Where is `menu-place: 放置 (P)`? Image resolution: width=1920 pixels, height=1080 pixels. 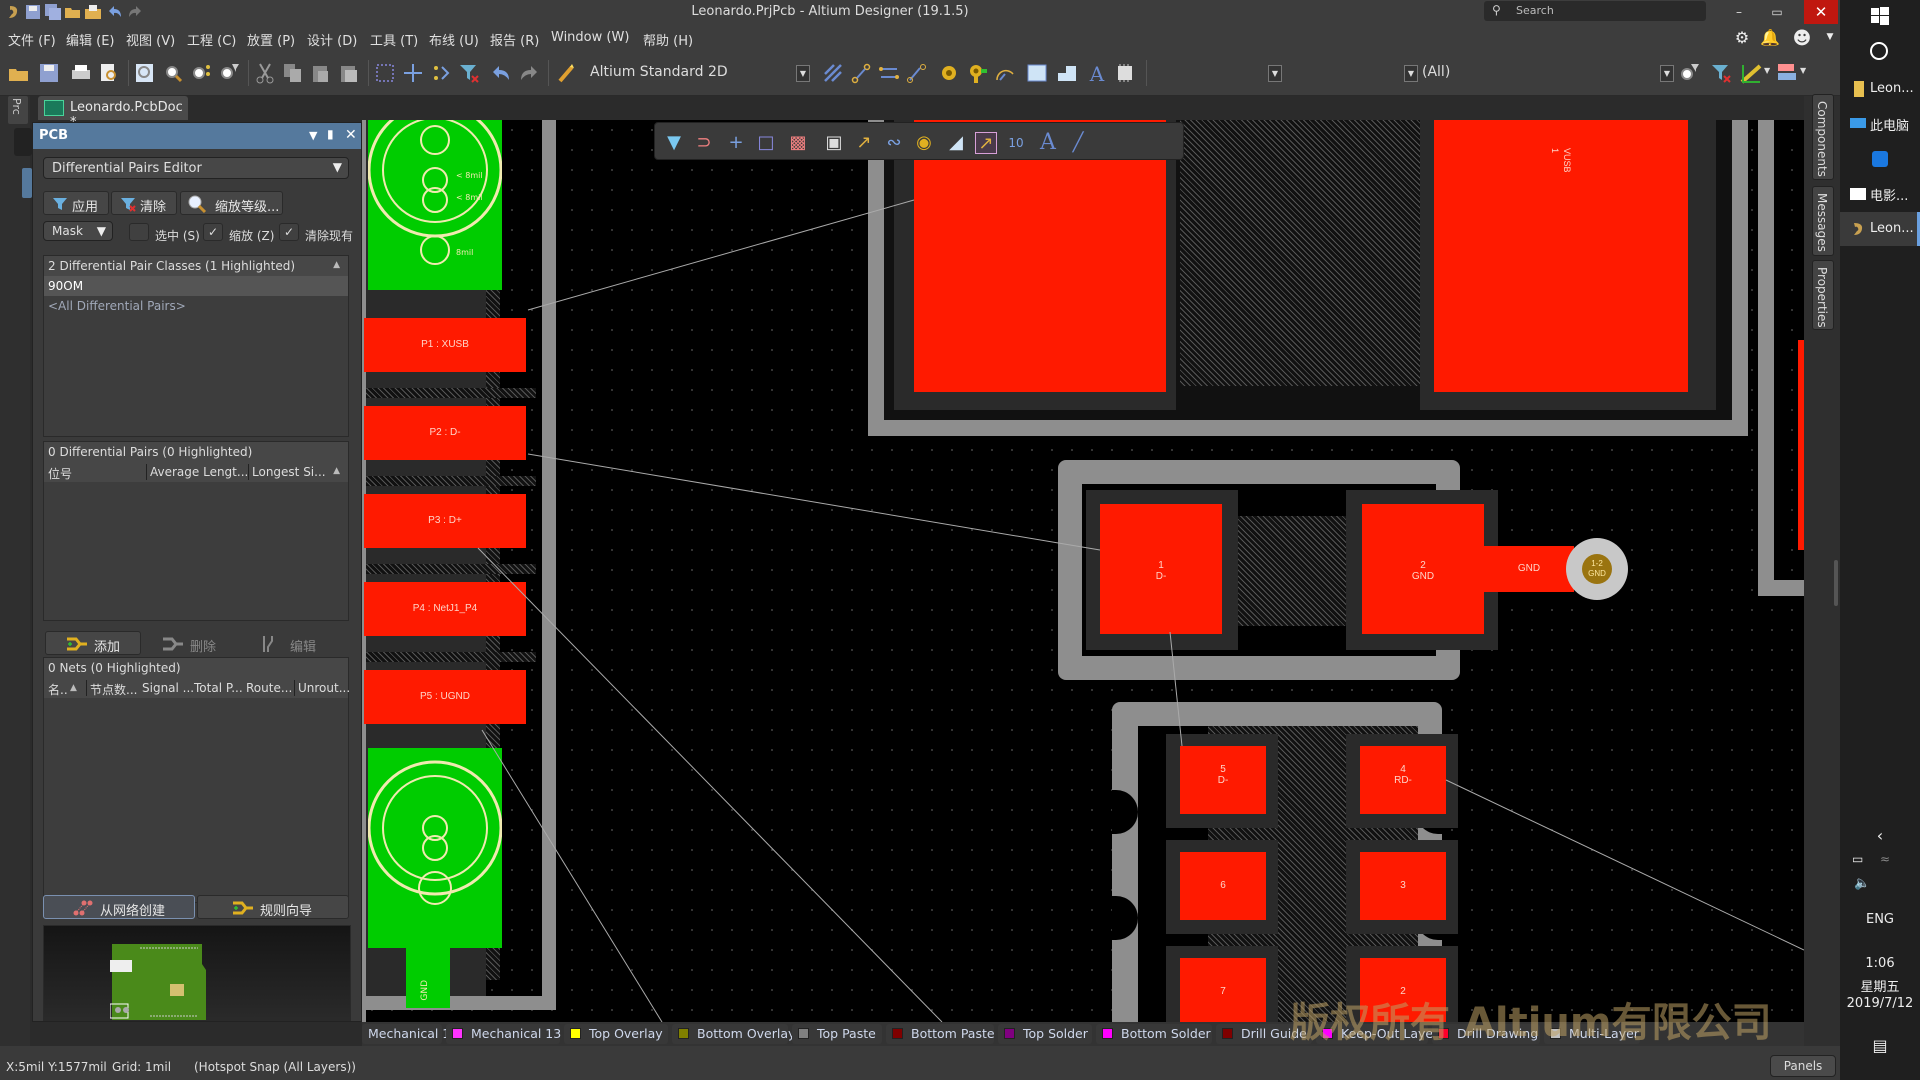 menu-place: 放置 (P) is located at coordinates (271, 39).